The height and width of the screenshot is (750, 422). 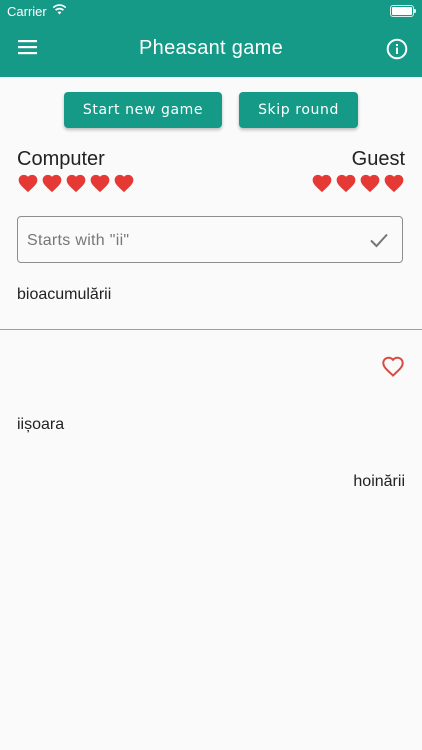 What do you see at coordinates (358, 184) in the screenshot?
I see `guest-lives` at bounding box center [358, 184].